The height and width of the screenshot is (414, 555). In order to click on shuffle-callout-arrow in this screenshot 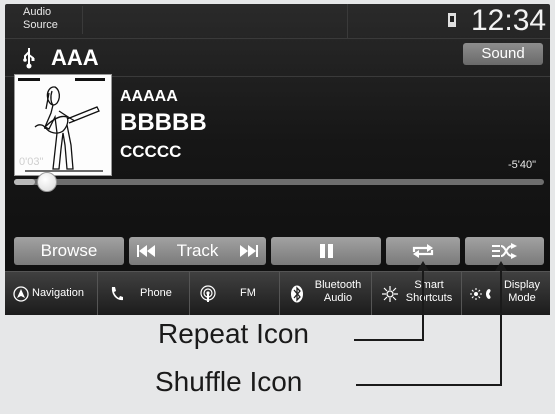, I will do `click(501, 266)`.